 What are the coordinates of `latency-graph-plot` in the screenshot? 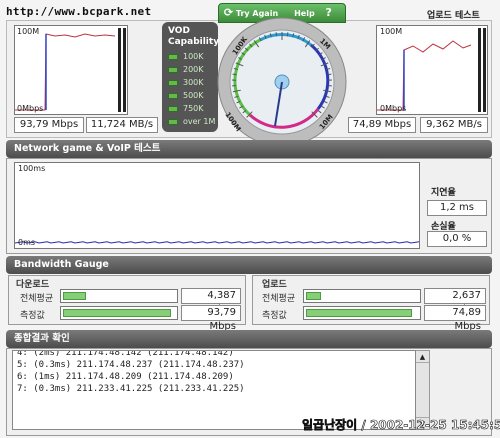 It's located at (217, 242).